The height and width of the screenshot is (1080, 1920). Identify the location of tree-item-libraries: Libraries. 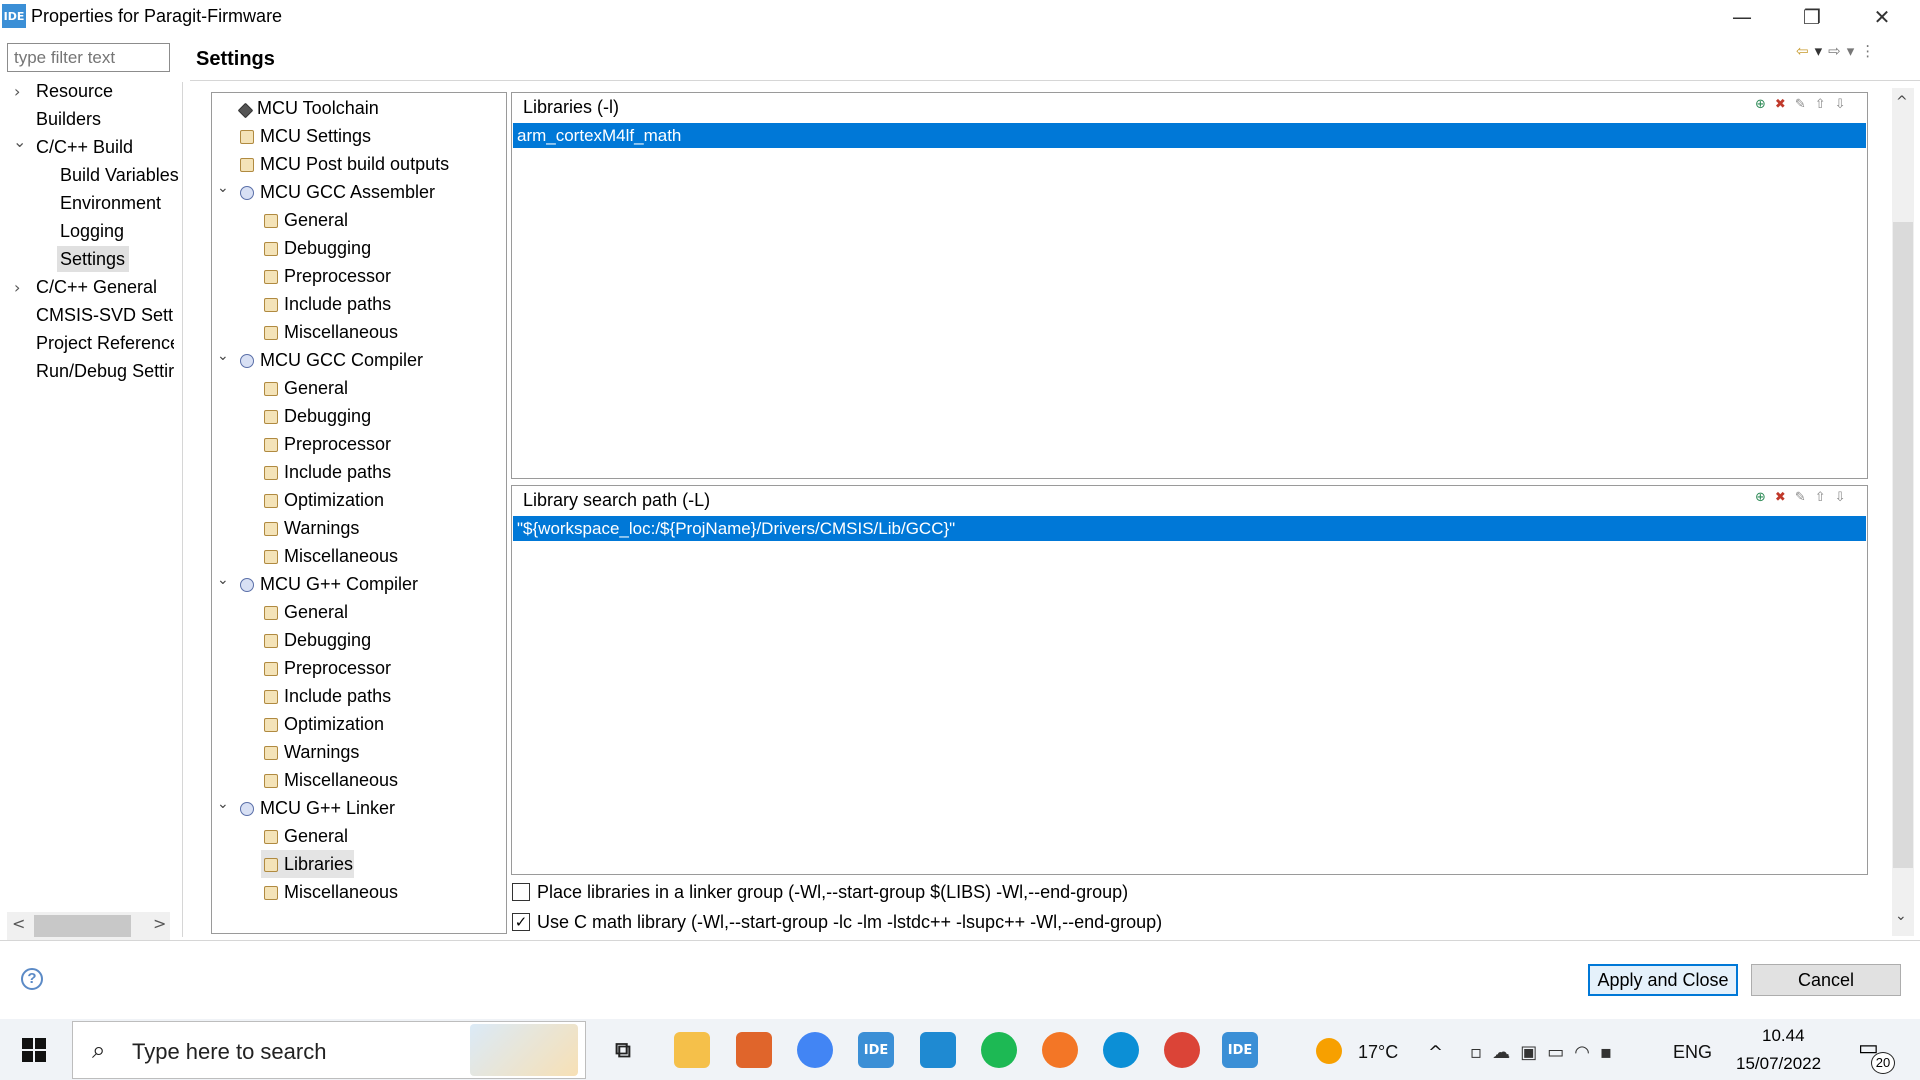
(308, 864).